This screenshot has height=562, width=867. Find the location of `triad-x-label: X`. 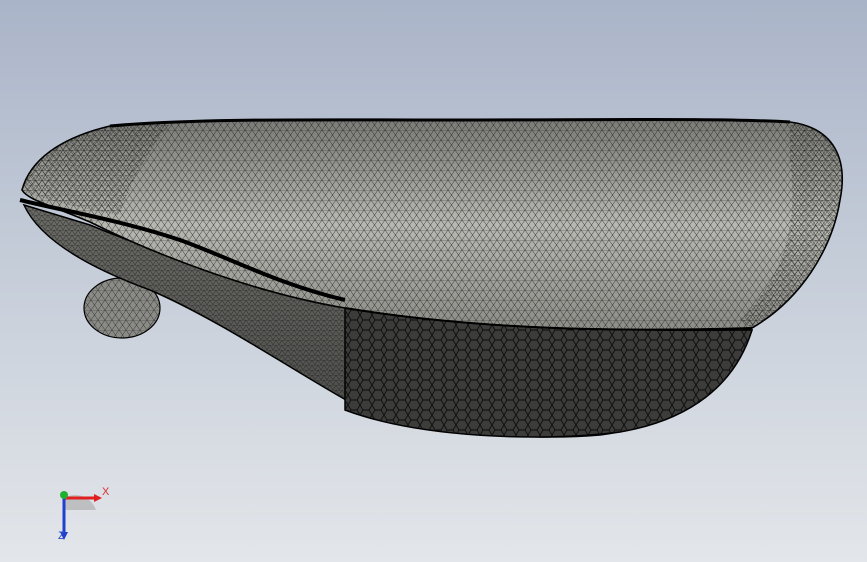

triad-x-label: X is located at coordinates (106, 492).